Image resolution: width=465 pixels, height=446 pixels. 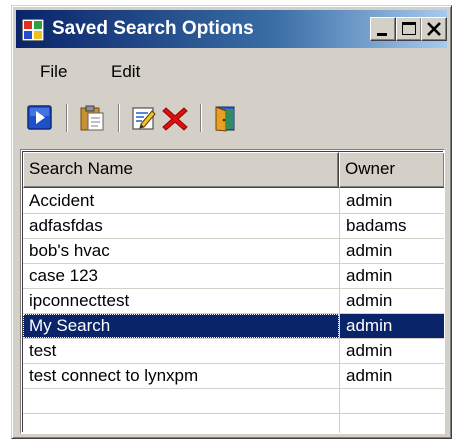 I want to click on delete-button, so click(x=175, y=118).